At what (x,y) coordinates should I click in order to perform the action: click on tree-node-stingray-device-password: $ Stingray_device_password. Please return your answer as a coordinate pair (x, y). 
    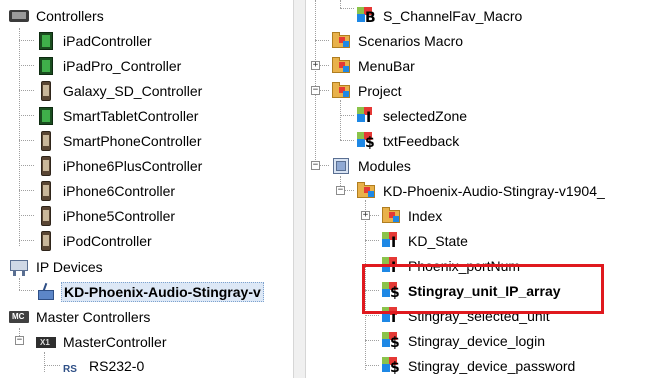
    Looking at the image, I should click on (479, 365).